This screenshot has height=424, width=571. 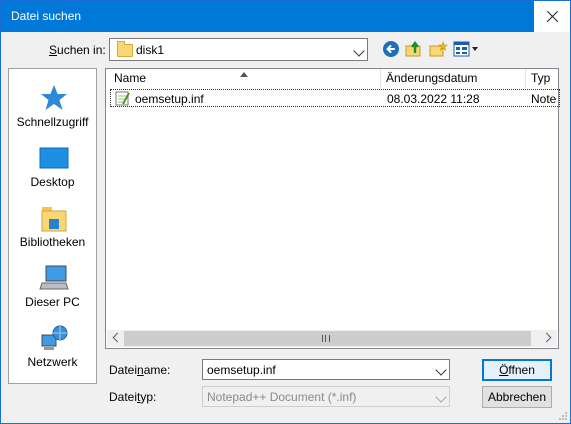 What do you see at coordinates (77, 50) in the screenshot?
I see `look-in-label: Suchen in:` at bounding box center [77, 50].